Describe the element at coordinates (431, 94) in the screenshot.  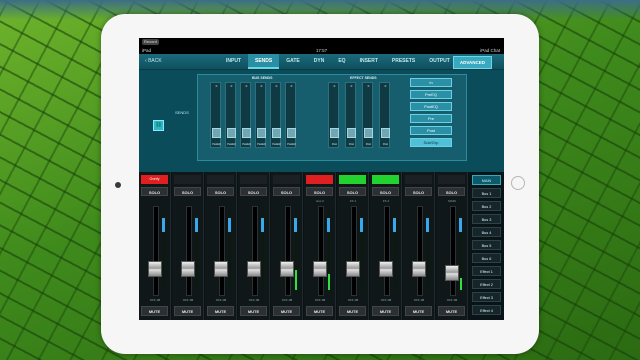
I see `send-source-preeq: PreEQ` at that location.